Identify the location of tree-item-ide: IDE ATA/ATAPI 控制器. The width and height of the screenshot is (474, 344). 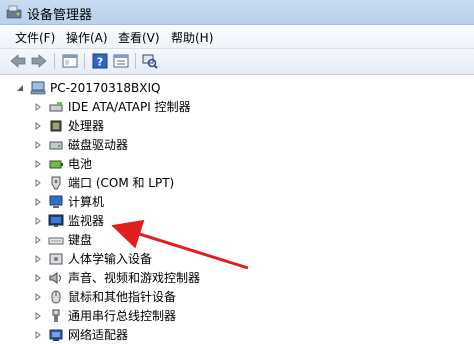
(112, 106).